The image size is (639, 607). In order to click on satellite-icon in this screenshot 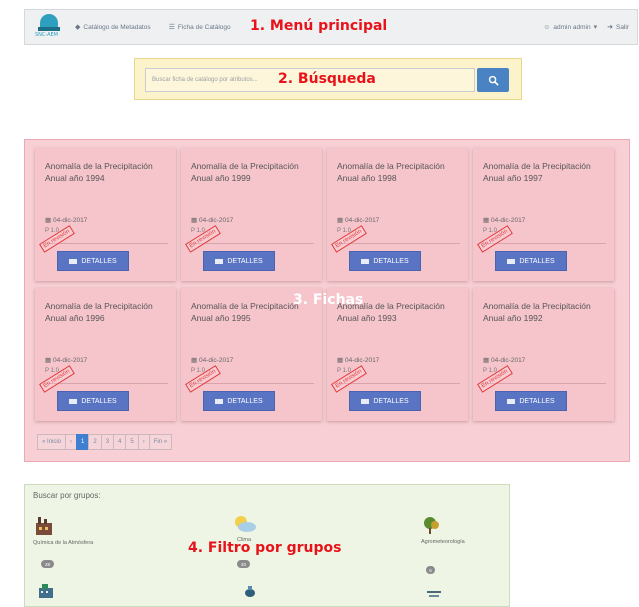, I will do `click(250, 591)`.